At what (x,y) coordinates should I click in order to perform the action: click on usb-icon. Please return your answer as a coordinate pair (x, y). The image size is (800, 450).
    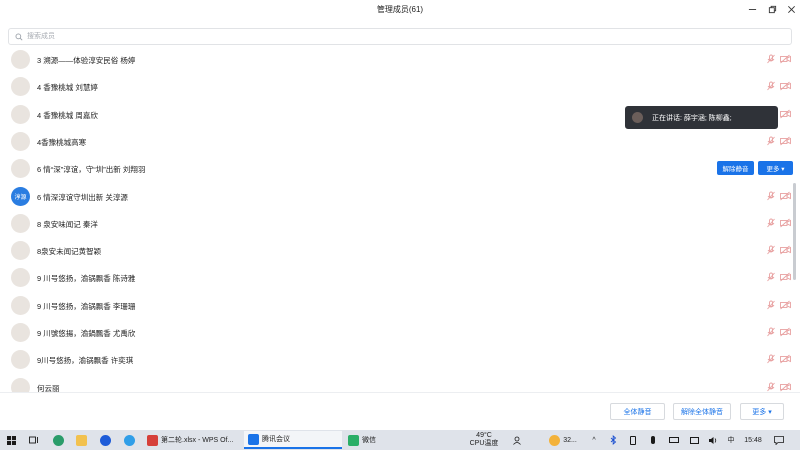
    Looking at the image, I should click on (633, 440).